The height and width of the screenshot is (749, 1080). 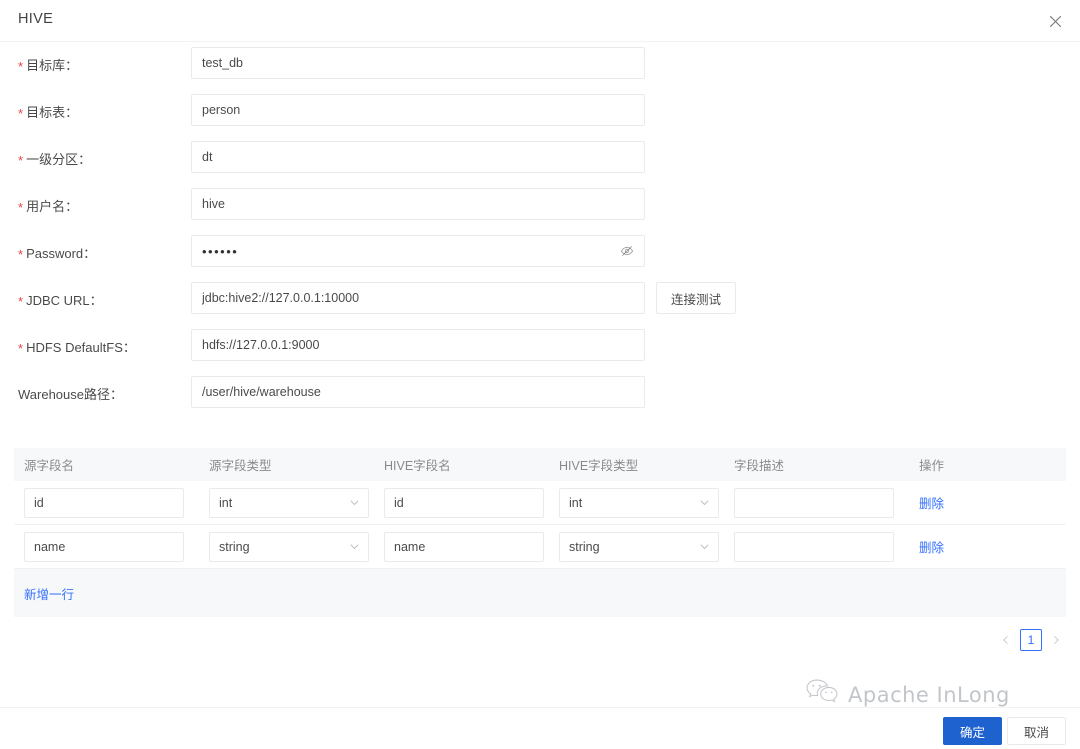 I want to click on source-name-value: id, so click(x=39, y=502).